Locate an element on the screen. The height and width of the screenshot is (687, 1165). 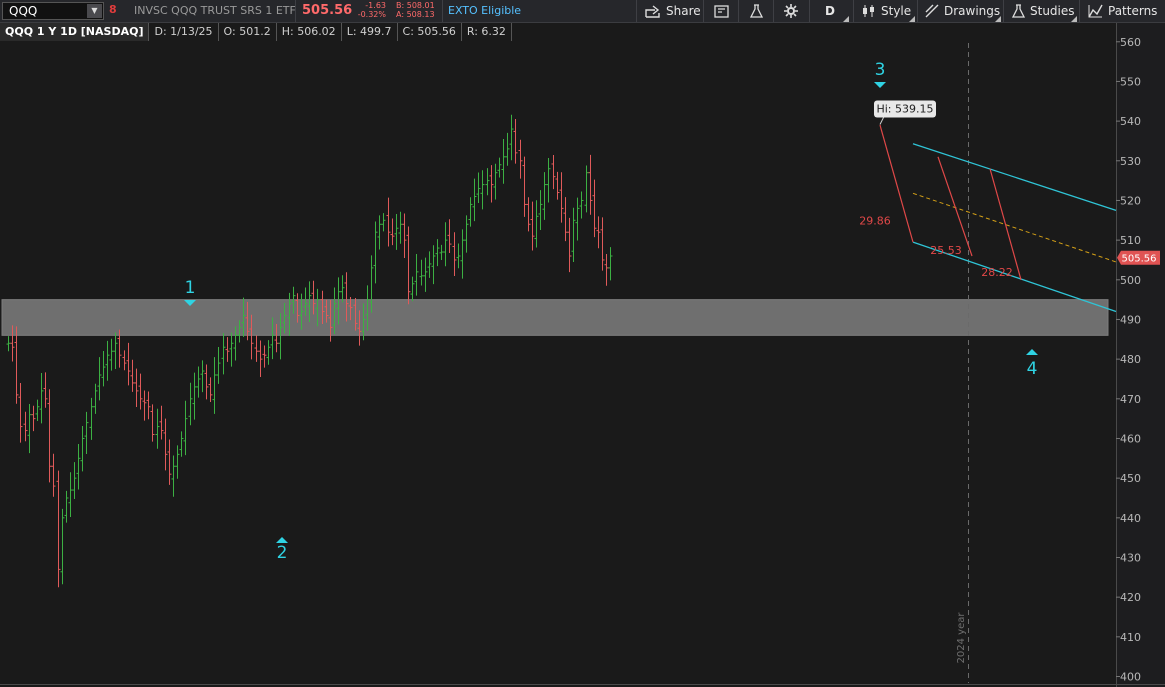
ask-value: A: 508.13 is located at coordinates (415, 14).